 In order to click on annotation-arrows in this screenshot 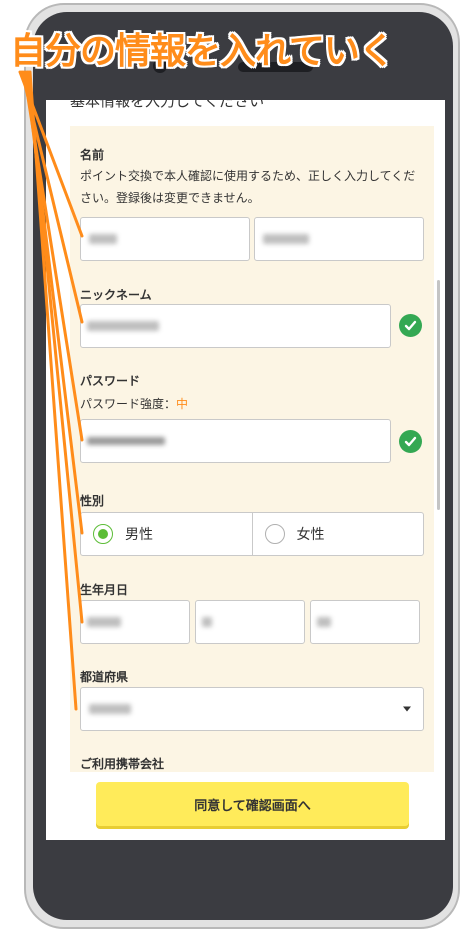, I will do `click(51, 390)`.